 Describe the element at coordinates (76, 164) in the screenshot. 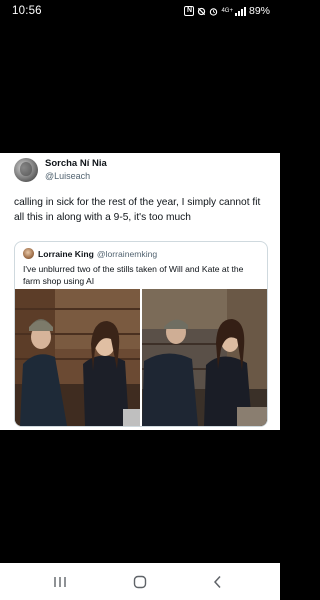

I see `author-name: Sorcha Ní Nia` at that location.